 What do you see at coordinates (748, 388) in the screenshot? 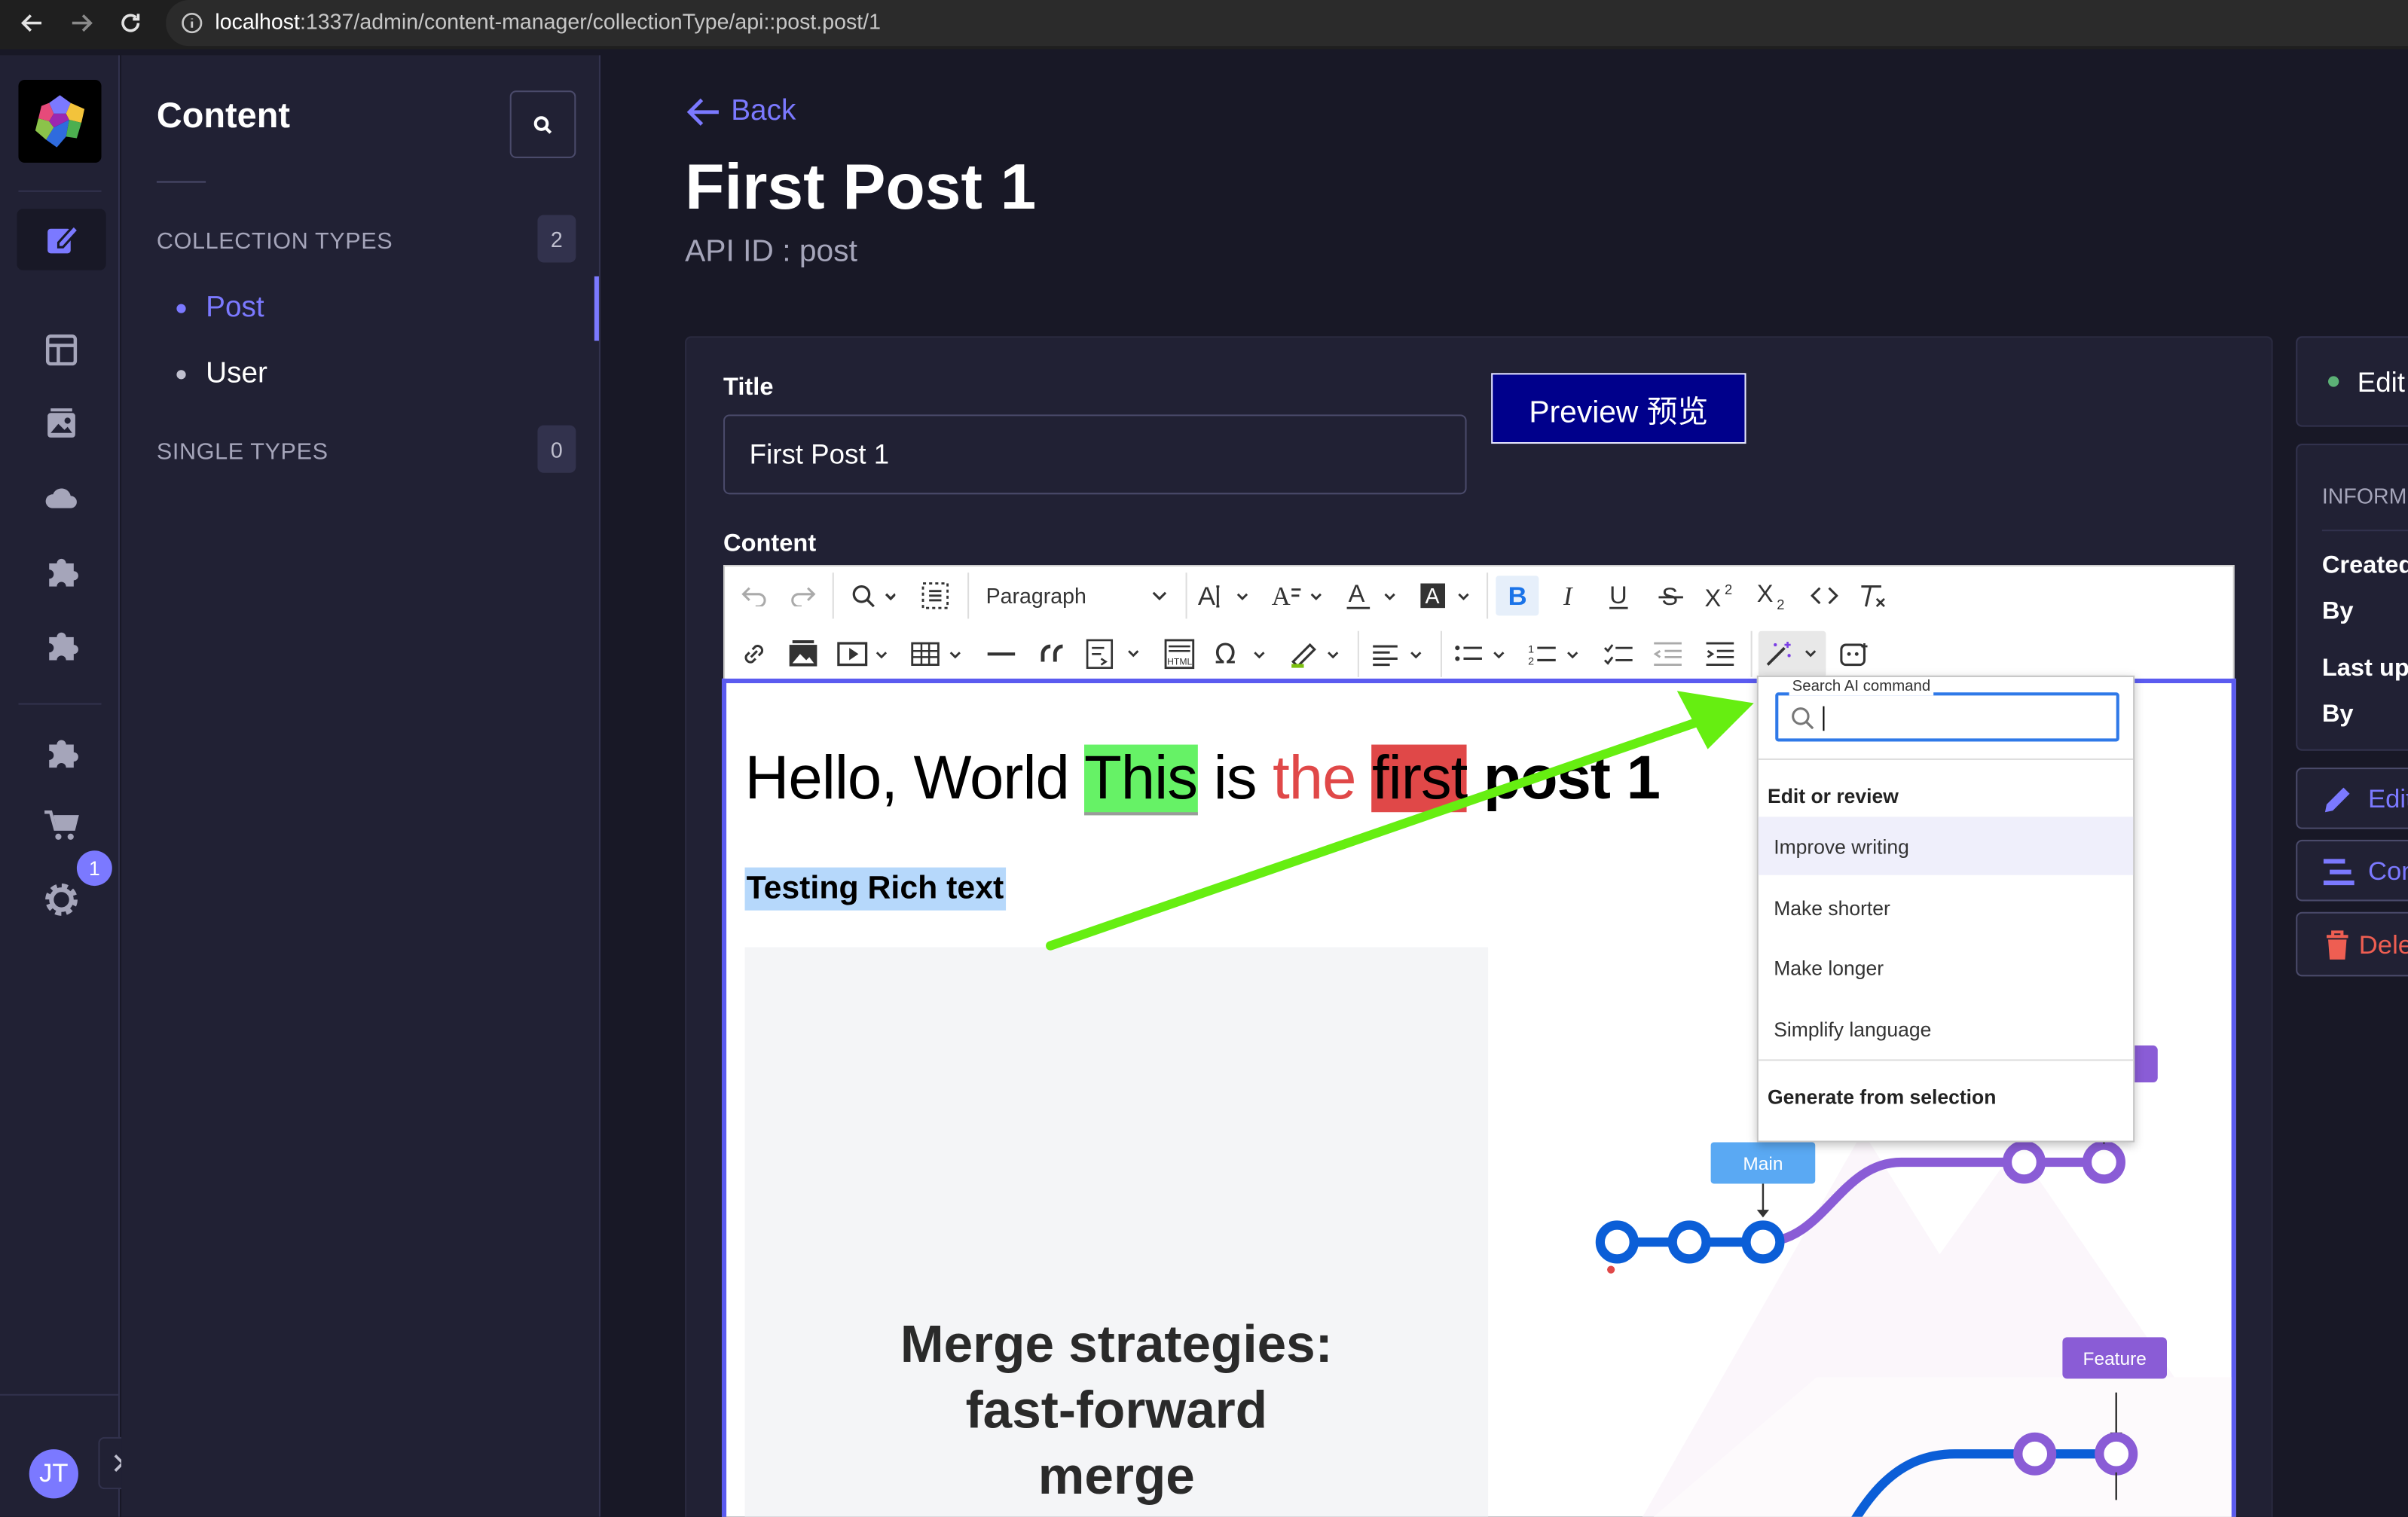
I see `title-label: Title` at bounding box center [748, 388].